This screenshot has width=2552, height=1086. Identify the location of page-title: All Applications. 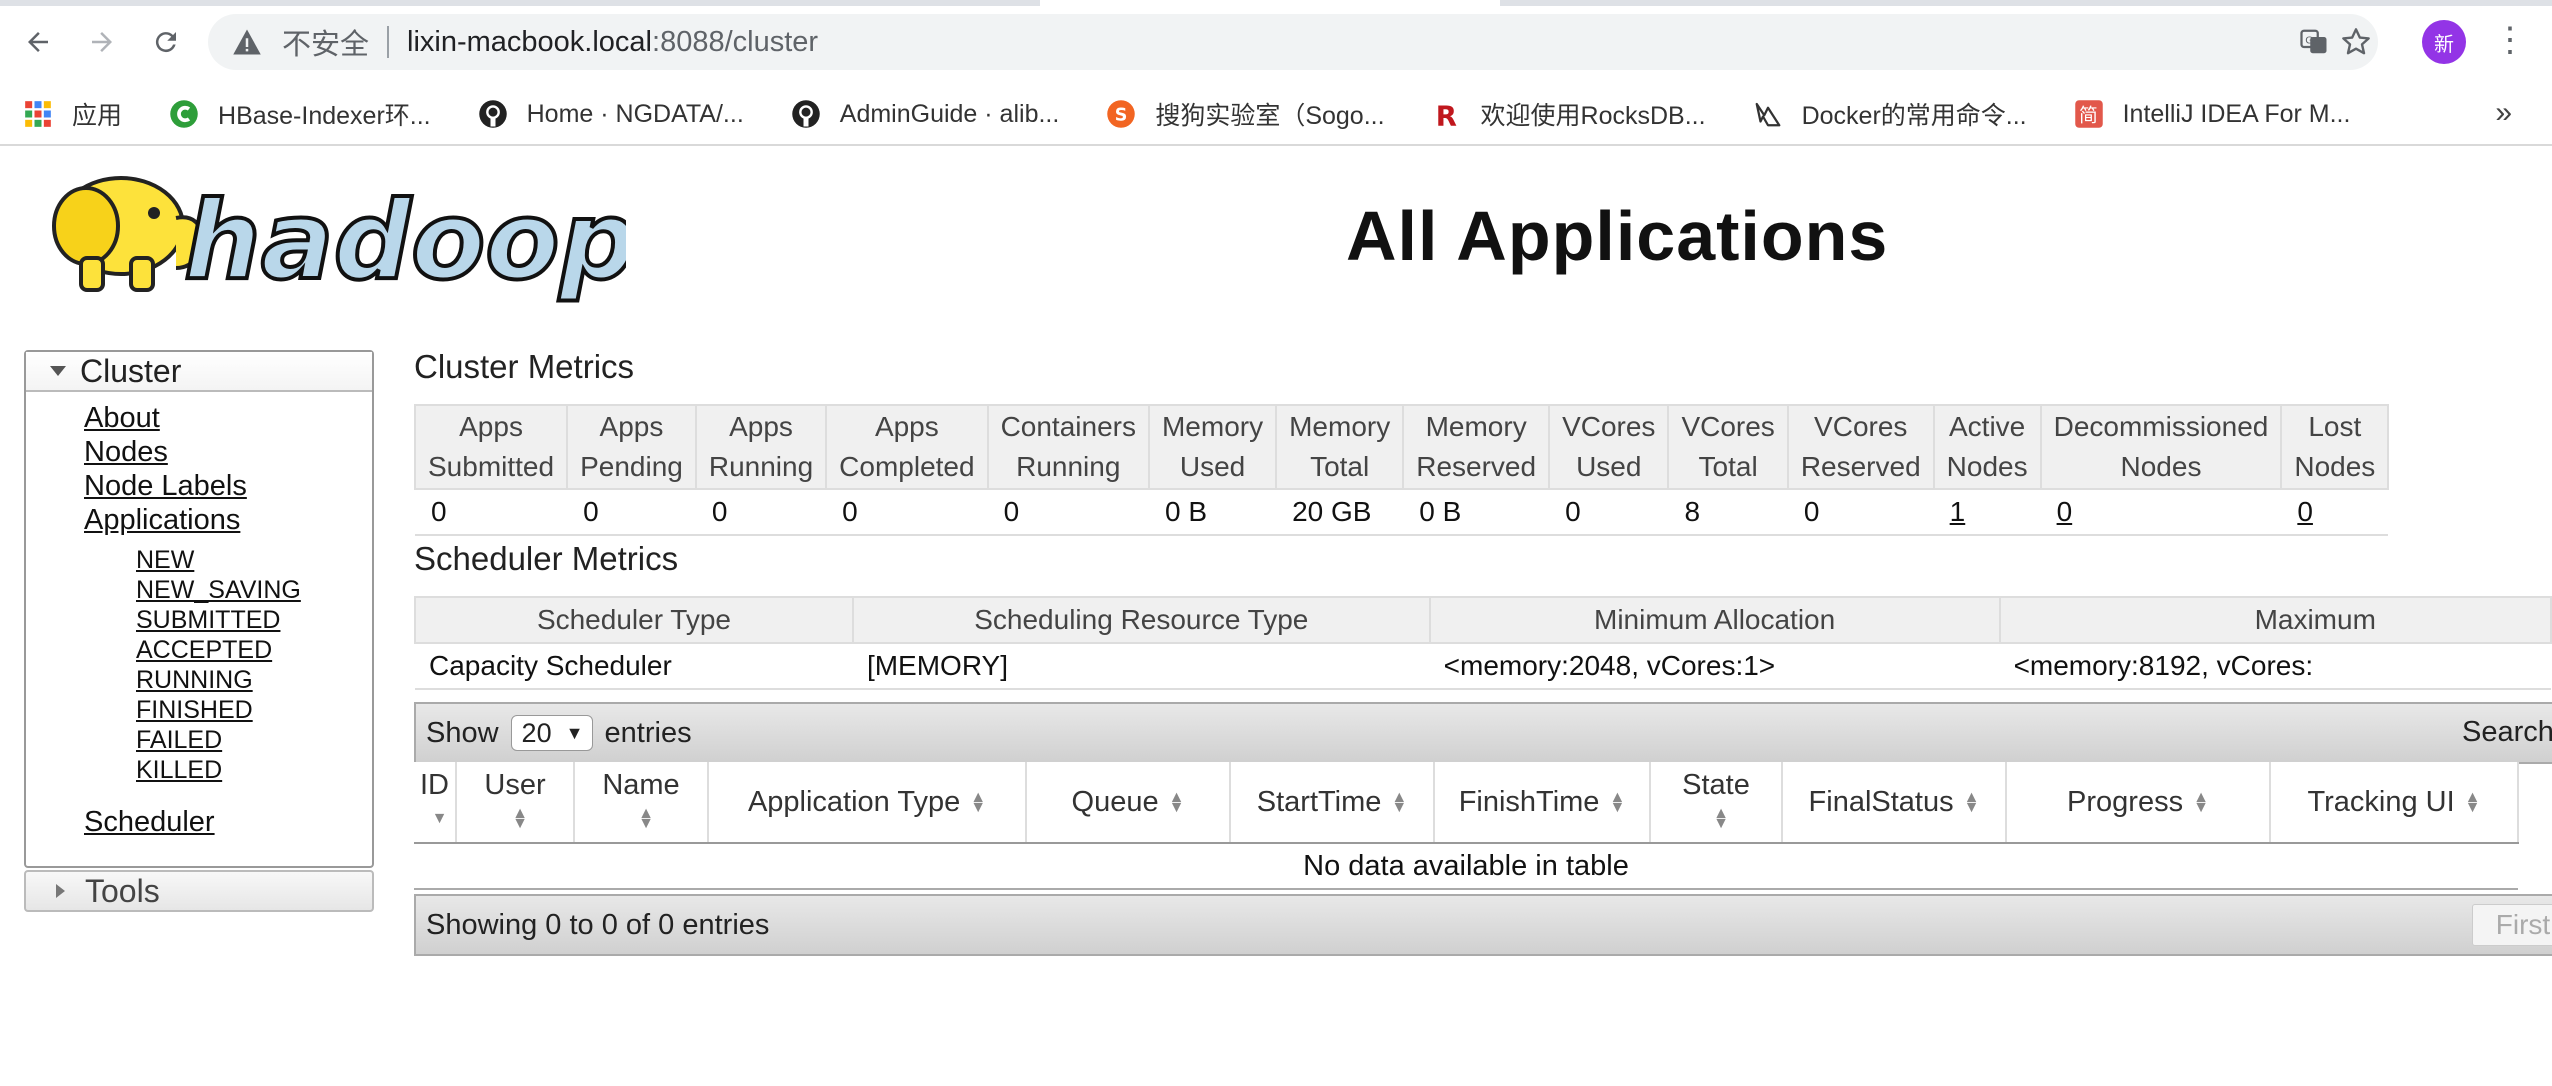
(1617, 236).